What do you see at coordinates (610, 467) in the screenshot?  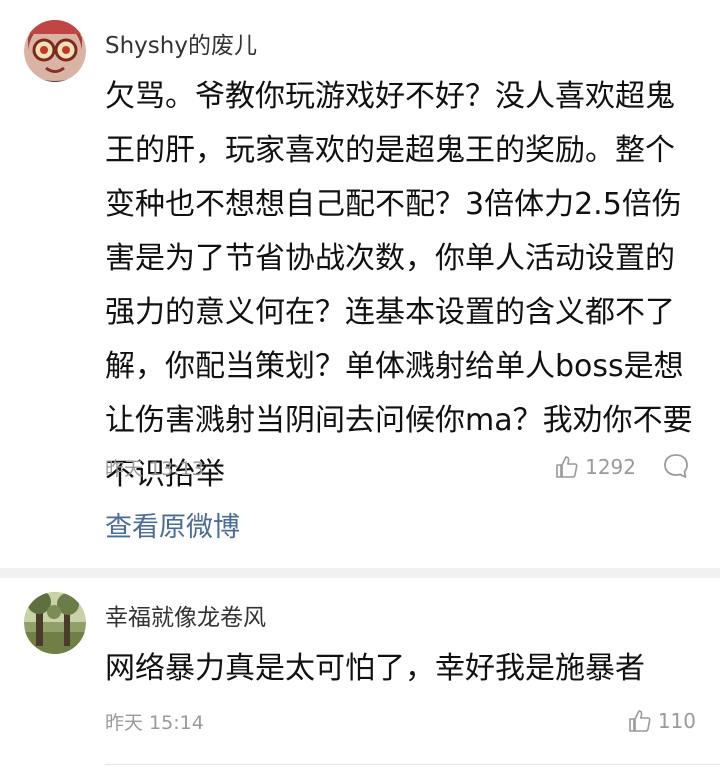 I see `like-count: 1292` at bounding box center [610, 467].